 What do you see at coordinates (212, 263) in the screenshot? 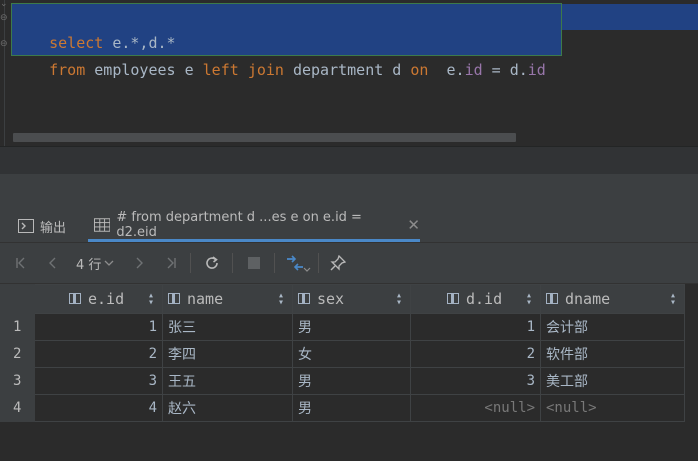
I see `reload-icon` at bounding box center [212, 263].